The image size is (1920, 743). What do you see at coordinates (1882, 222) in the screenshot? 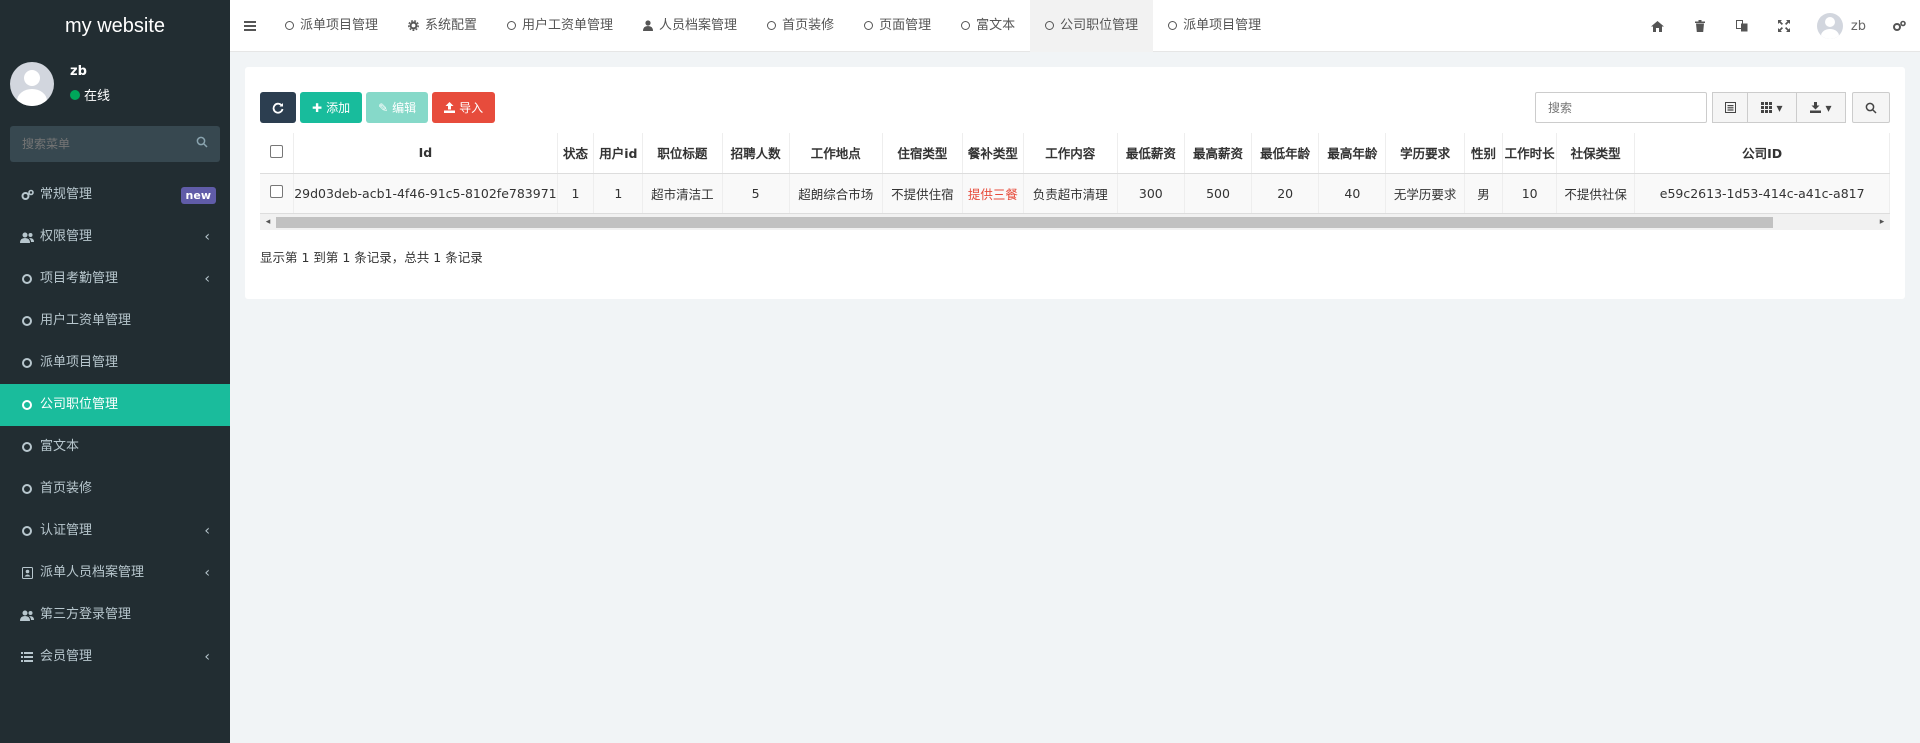
I see `scroll-right-icon: ▸` at bounding box center [1882, 222].